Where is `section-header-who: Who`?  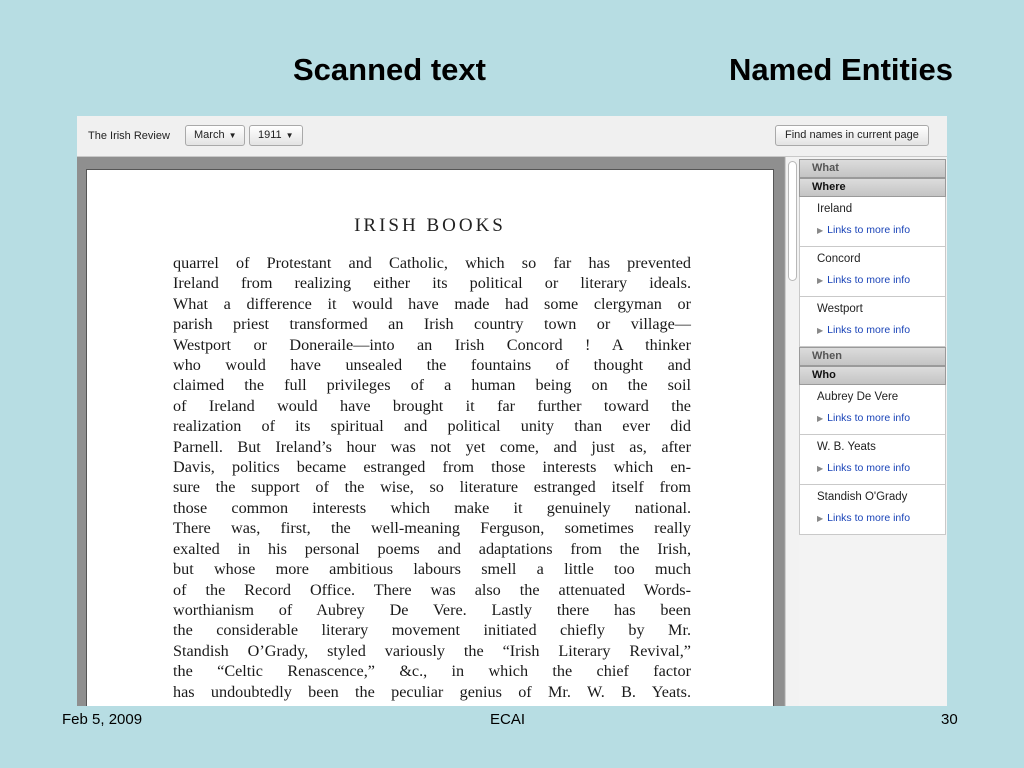
section-header-who: Who is located at coordinates (872, 375).